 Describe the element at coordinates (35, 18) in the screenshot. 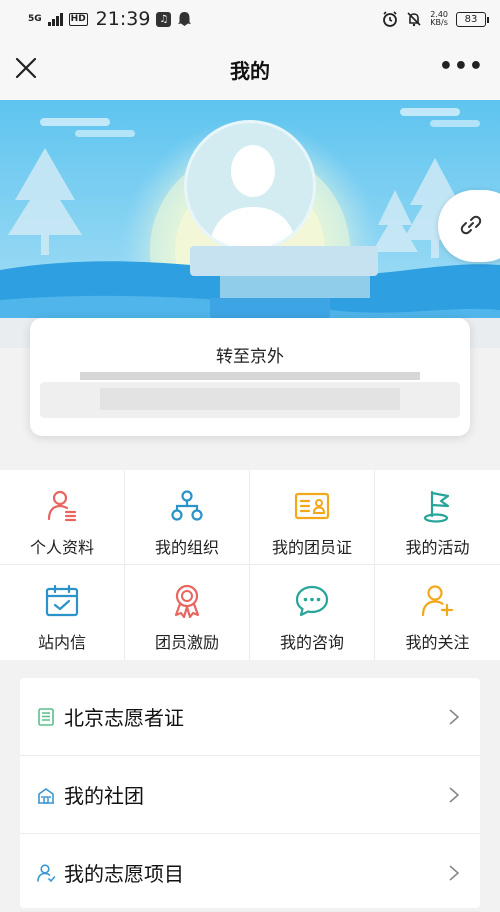

I see `network-type: 5G` at that location.